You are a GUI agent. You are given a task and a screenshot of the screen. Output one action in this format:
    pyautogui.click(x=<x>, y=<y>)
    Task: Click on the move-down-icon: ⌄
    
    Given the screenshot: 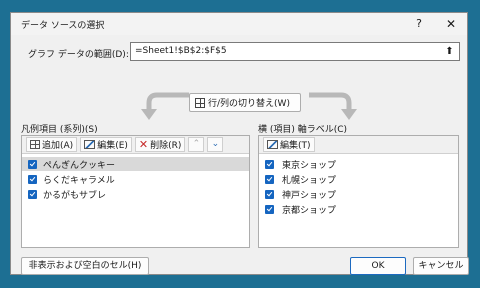 What is the action you would take?
    pyautogui.click(x=215, y=144)
    